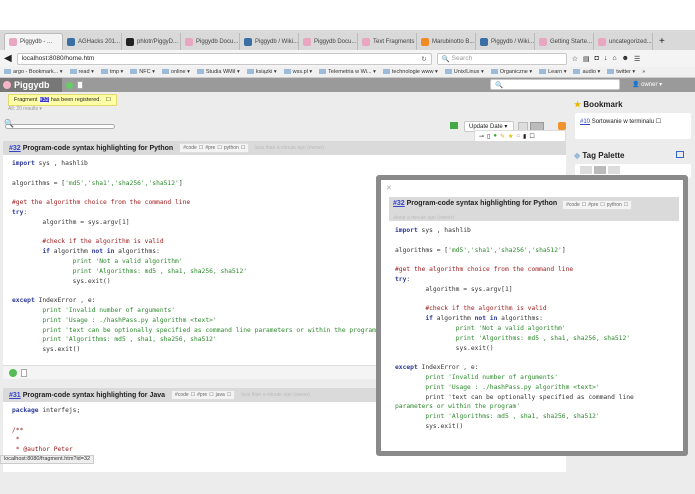  What do you see at coordinates (389, 188) in the screenshot?
I see `close-icon: ✕` at bounding box center [389, 188].